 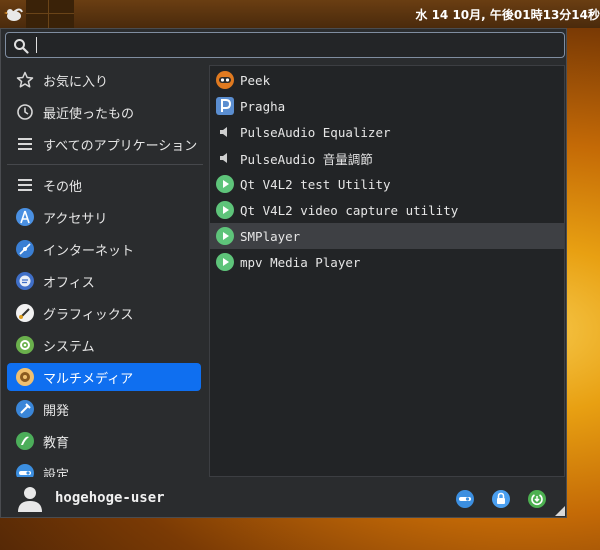 I want to click on text-caret, so click(x=36, y=45).